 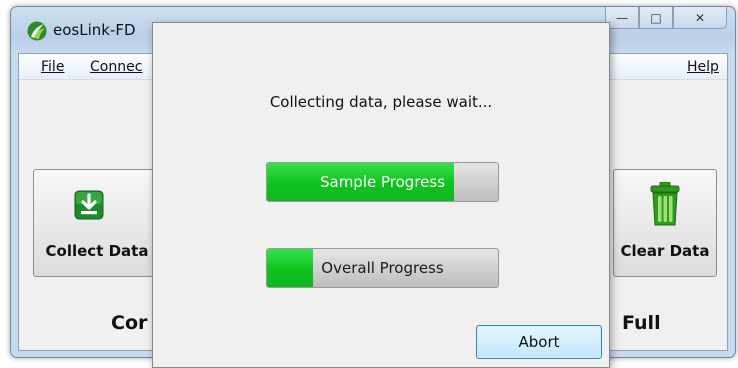 I want to click on menu-connect-label: Connec, so click(x=116, y=67).